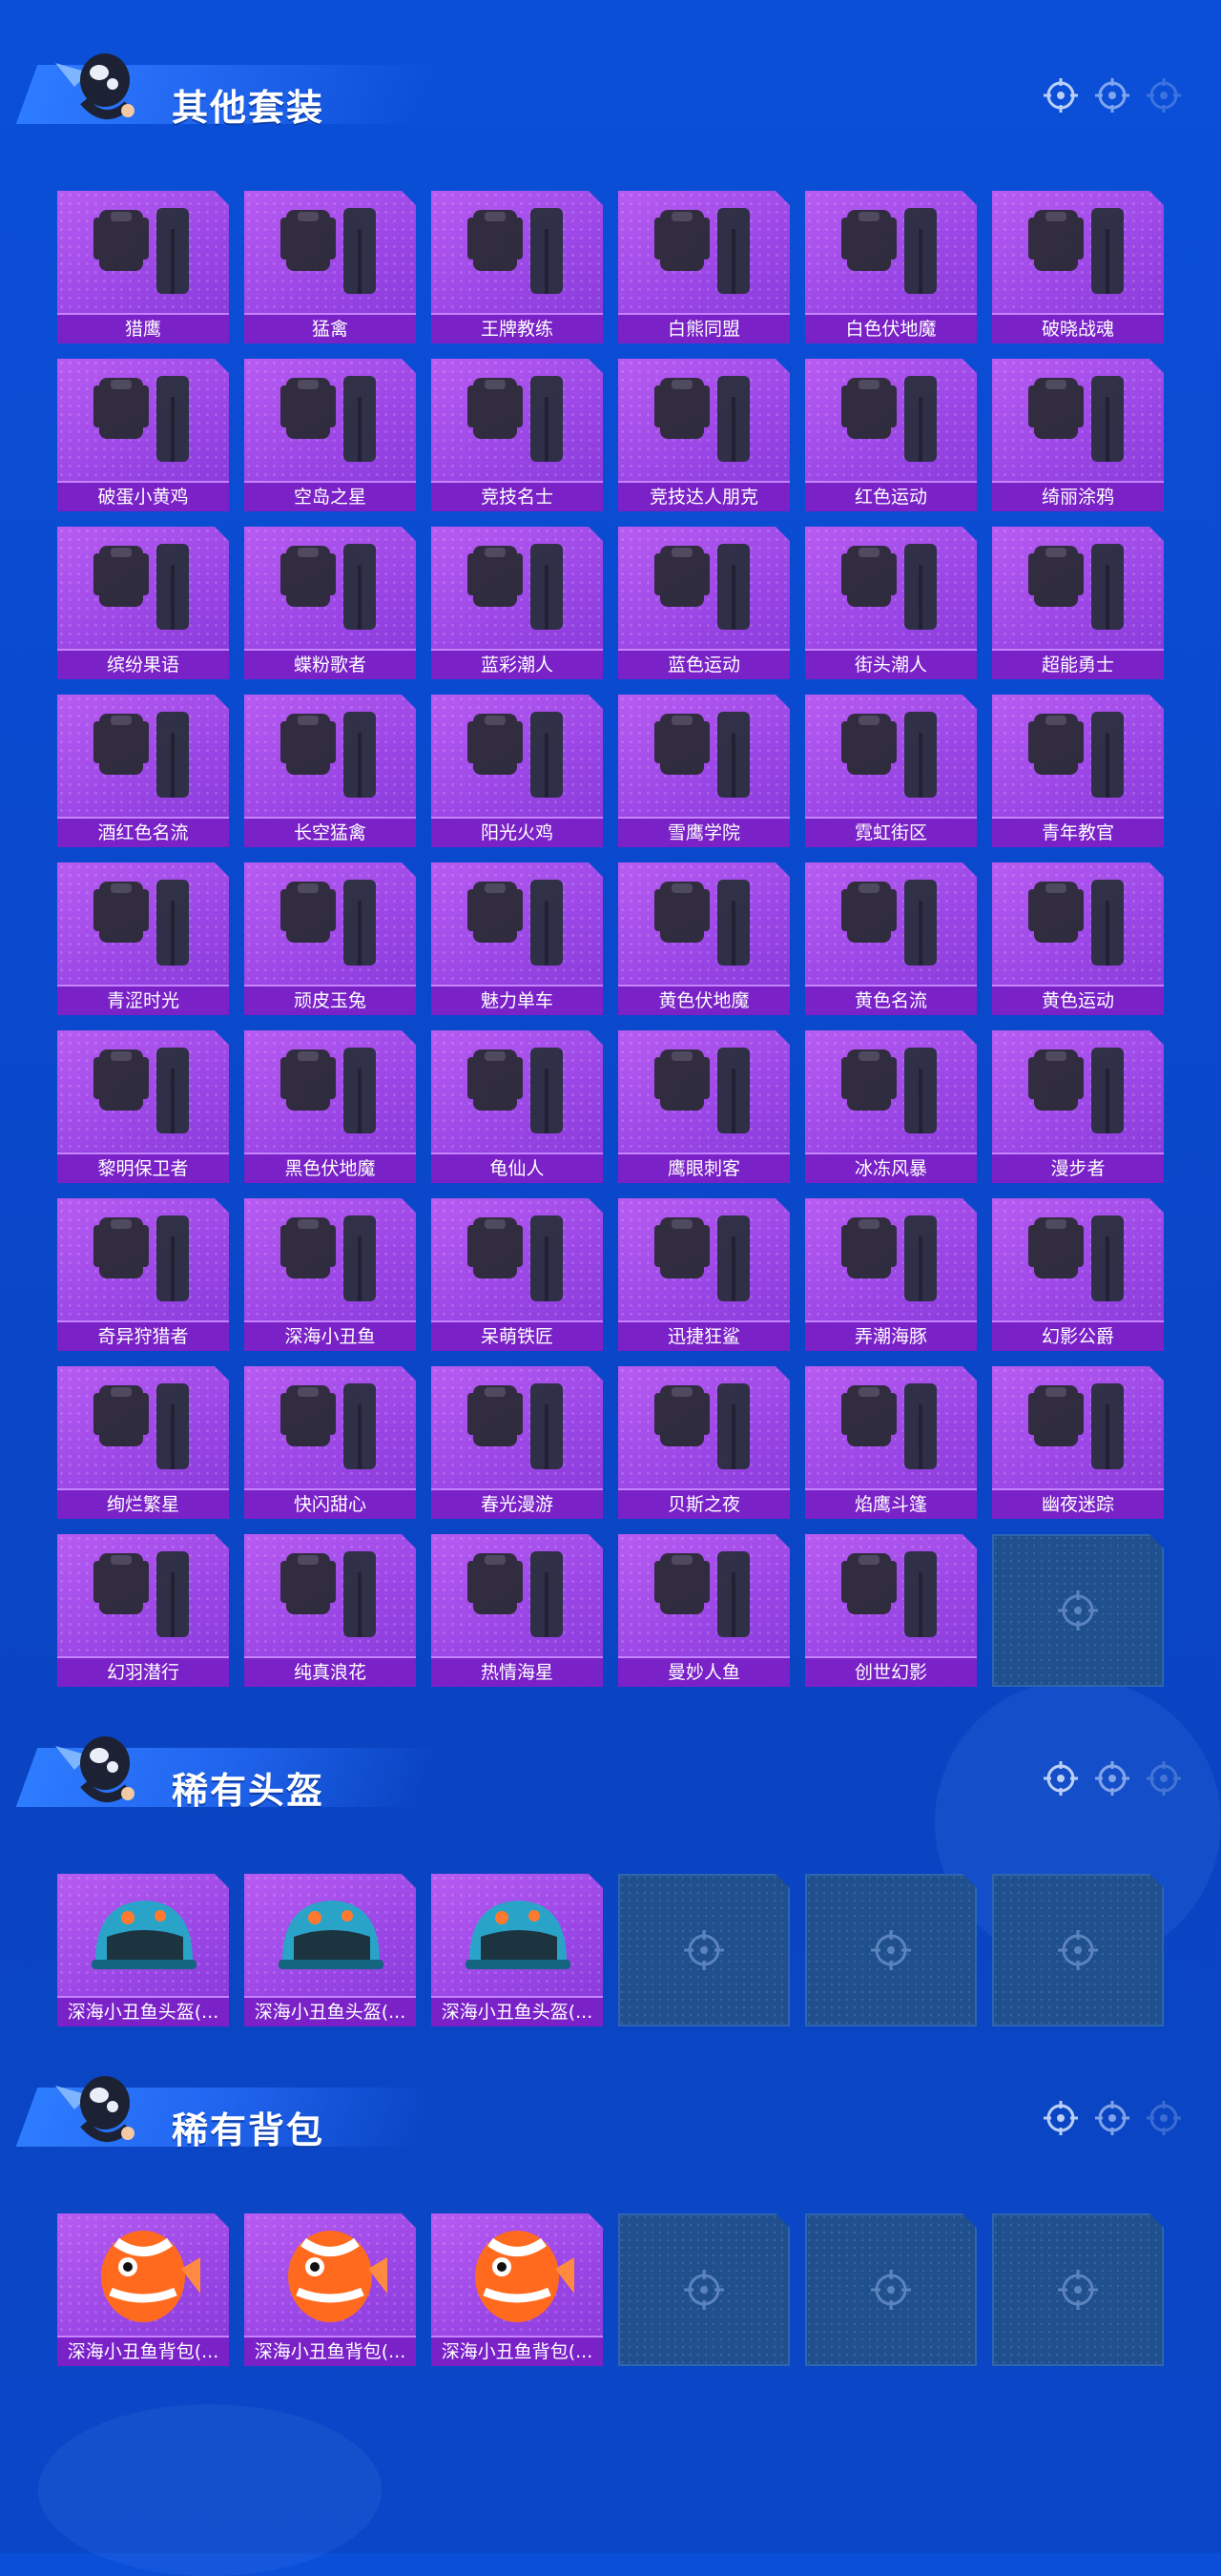 This screenshot has height=2576, width=1221. I want to click on outfit-card: 幻影公爵, so click(1078, 1274).